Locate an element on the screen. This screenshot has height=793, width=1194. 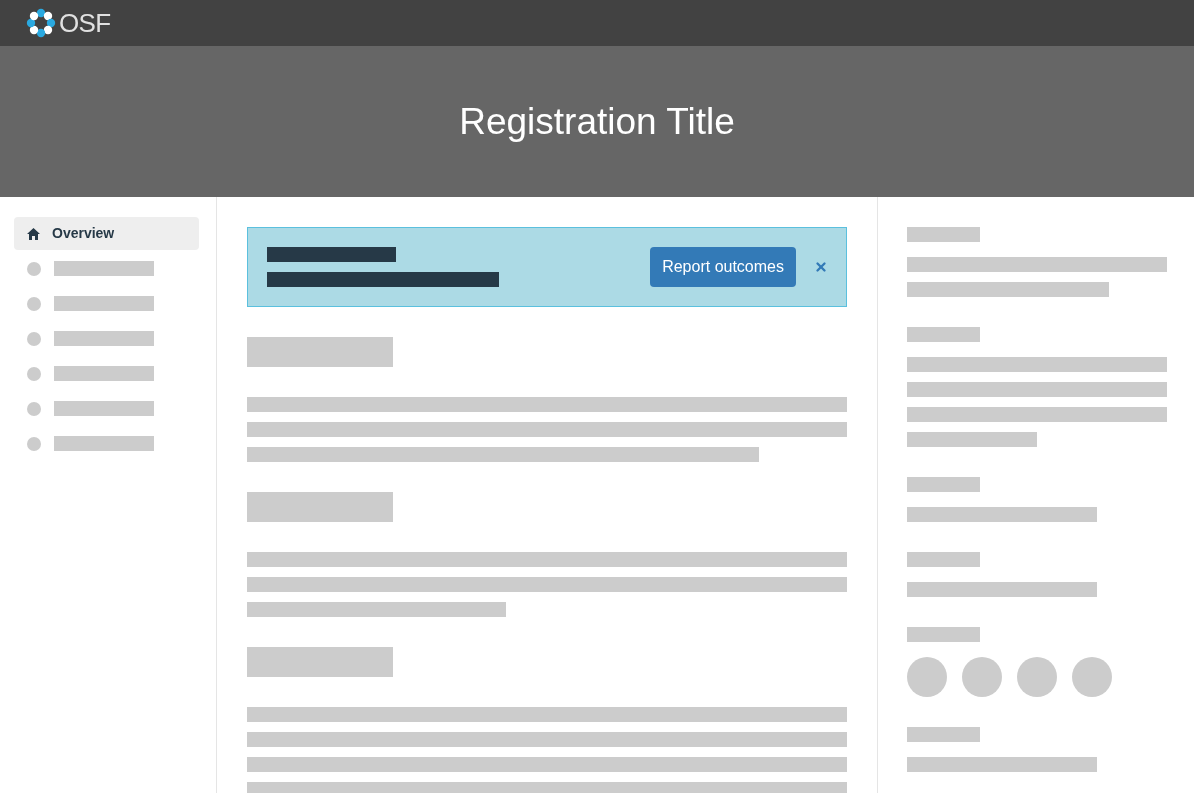
nav-item: Overview is located at coordinates (106, 233).